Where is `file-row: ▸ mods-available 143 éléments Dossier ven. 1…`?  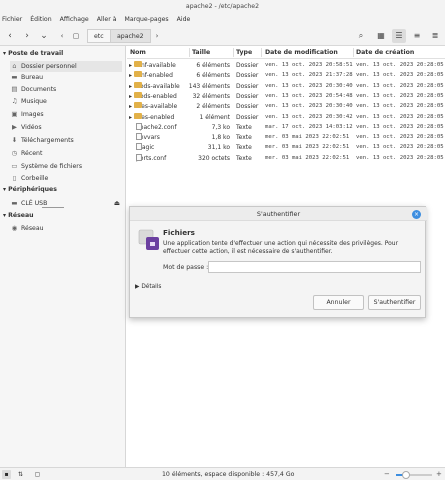 file-row: ▸ mods-available 143 éléments Dossier ven. 1… is located at coordinates (286, 86).